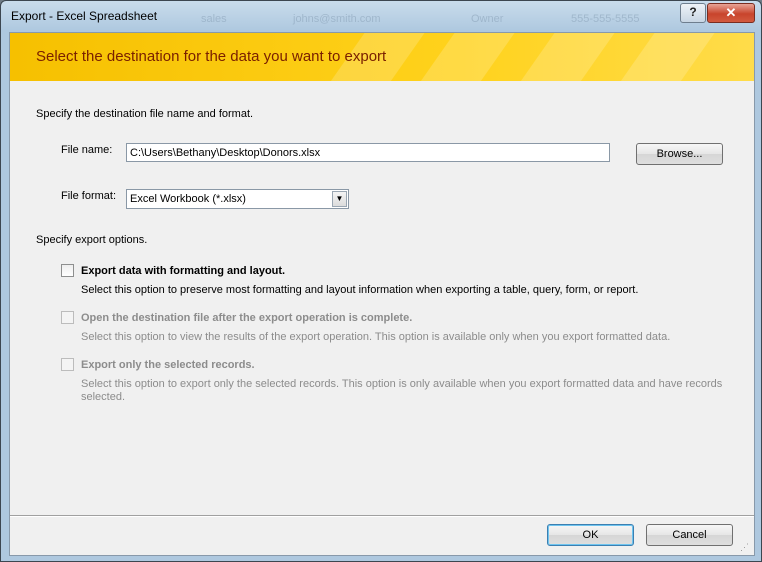 The image size is (762, 562). What do you see at coordinates (746, 547) in the screenshot?
I see `resize-grip-icon: ⋰` at bounding box center [746, 547].